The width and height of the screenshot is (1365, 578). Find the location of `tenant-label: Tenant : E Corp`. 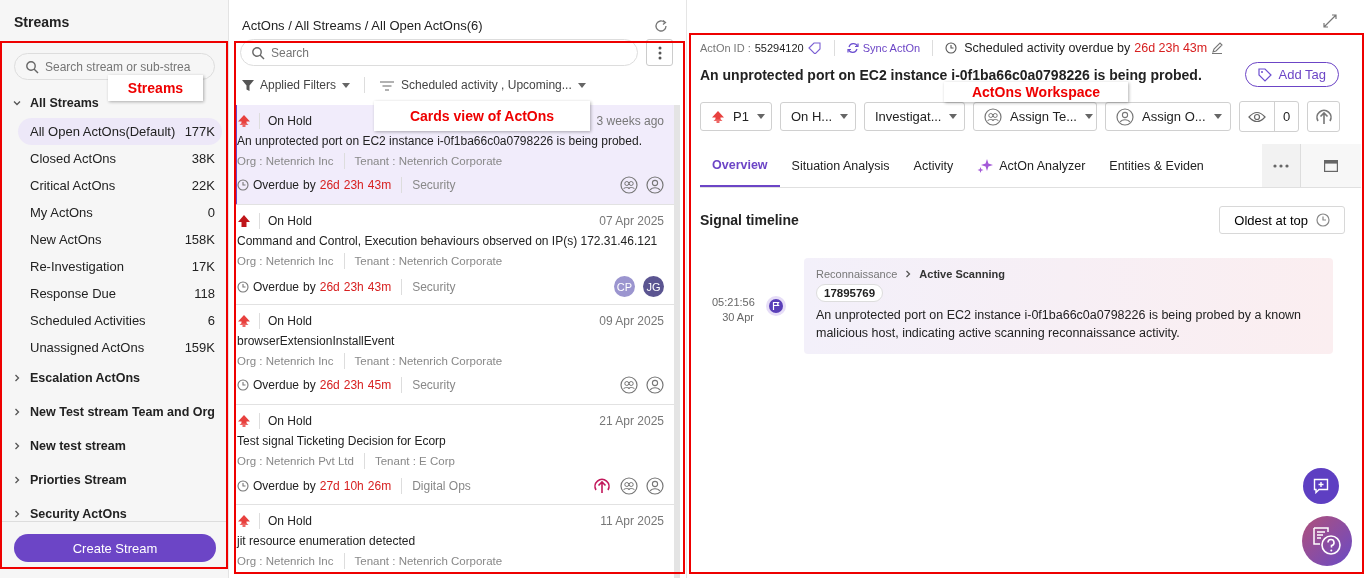

tenant-label: Tenant : E Corp is located at coordinates (414, 461).